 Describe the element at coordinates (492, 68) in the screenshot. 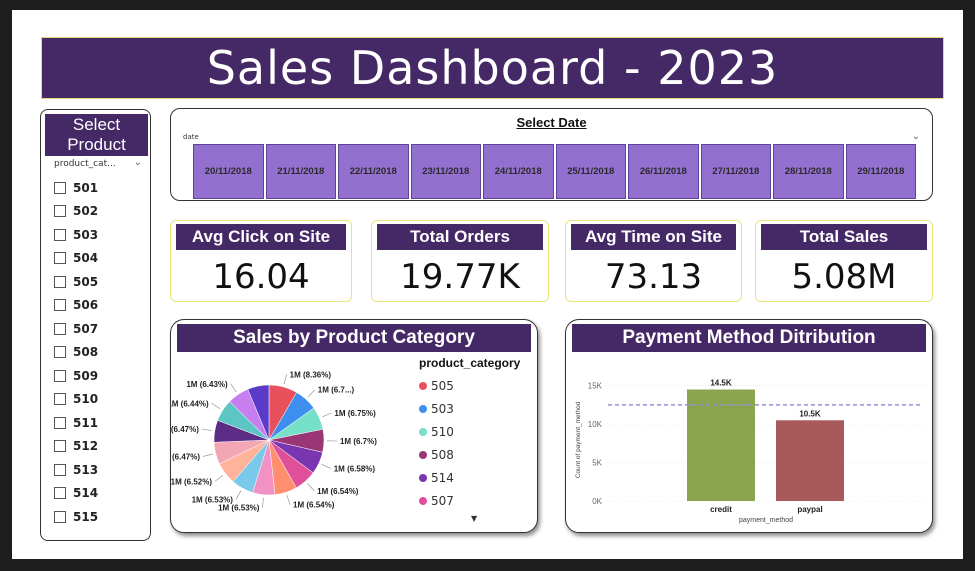

I see `dashboard-title: Sales Dashboard - 2023` at that location.